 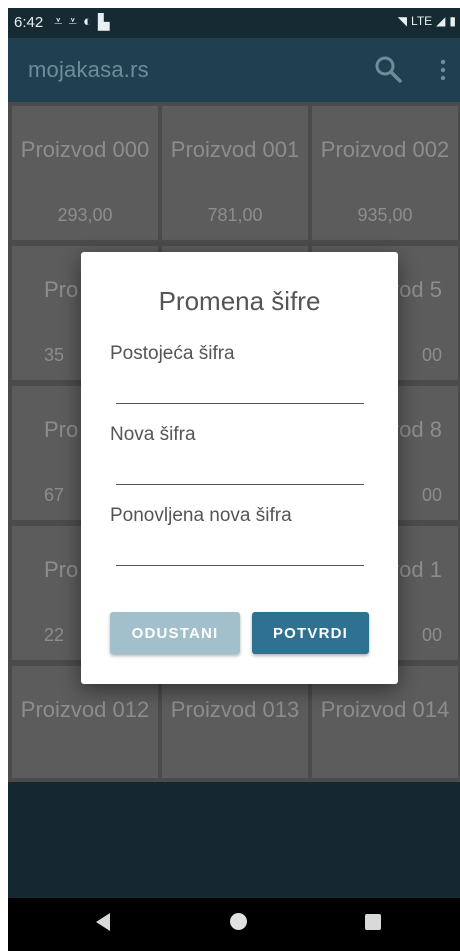 What do you see at coordinates (85, 149) in the screenshot?
I see `product-name: Proizvod 000` at bounding box center [85, 149].